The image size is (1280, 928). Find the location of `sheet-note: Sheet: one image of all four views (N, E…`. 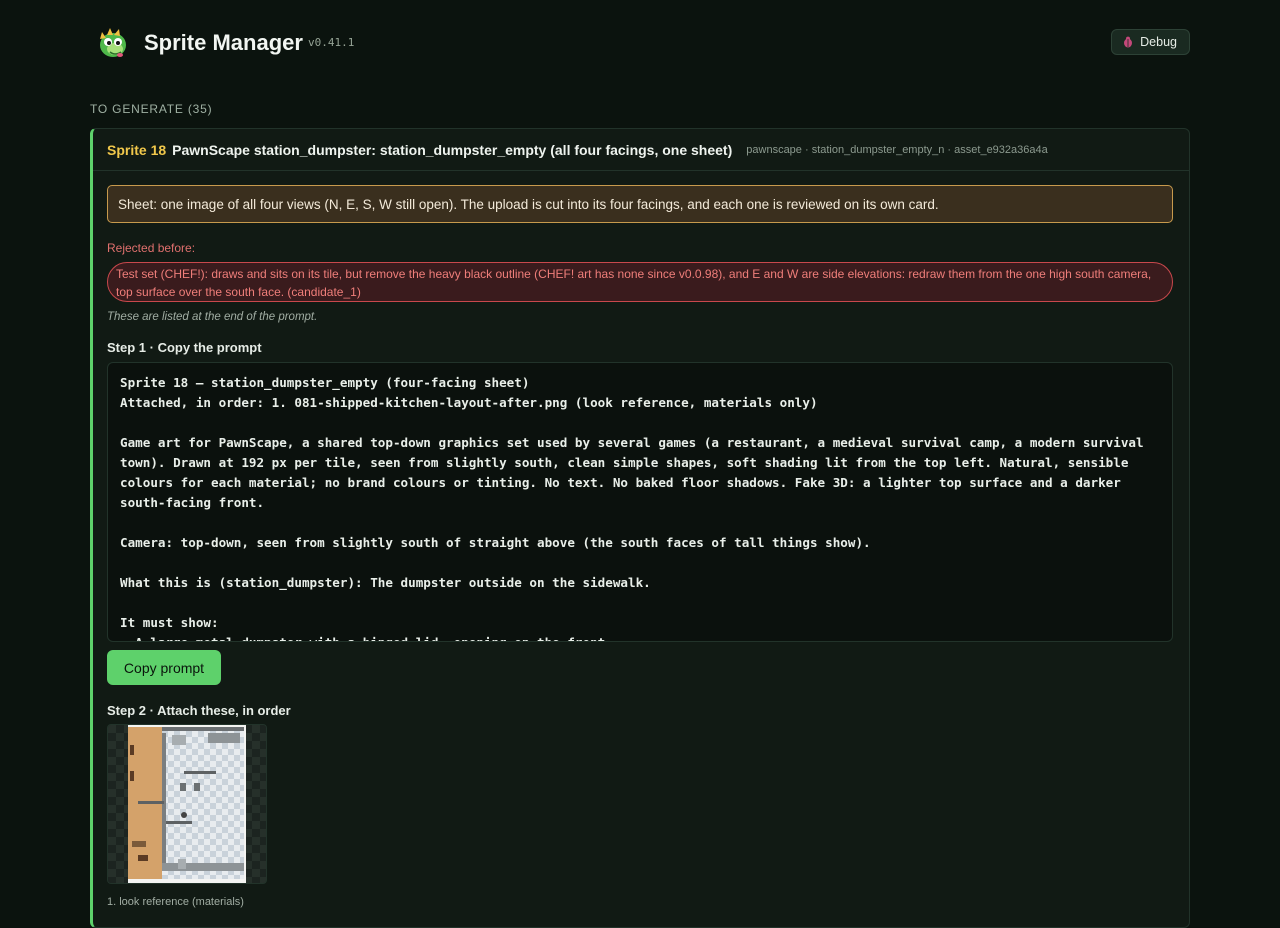

sheet-note: Sheet: one image of all four views (N, E… is located at coordinates (640, 204).